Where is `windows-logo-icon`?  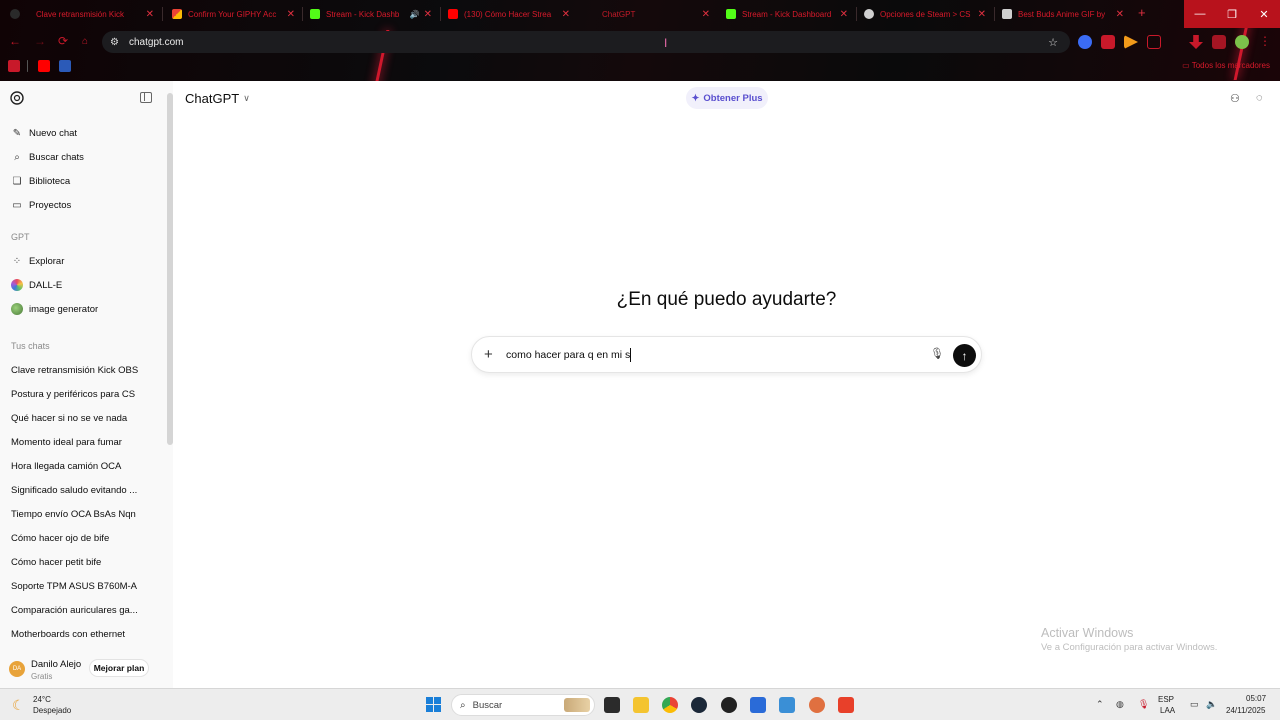
windows-logo-icon is located at coordinates (429, 700).